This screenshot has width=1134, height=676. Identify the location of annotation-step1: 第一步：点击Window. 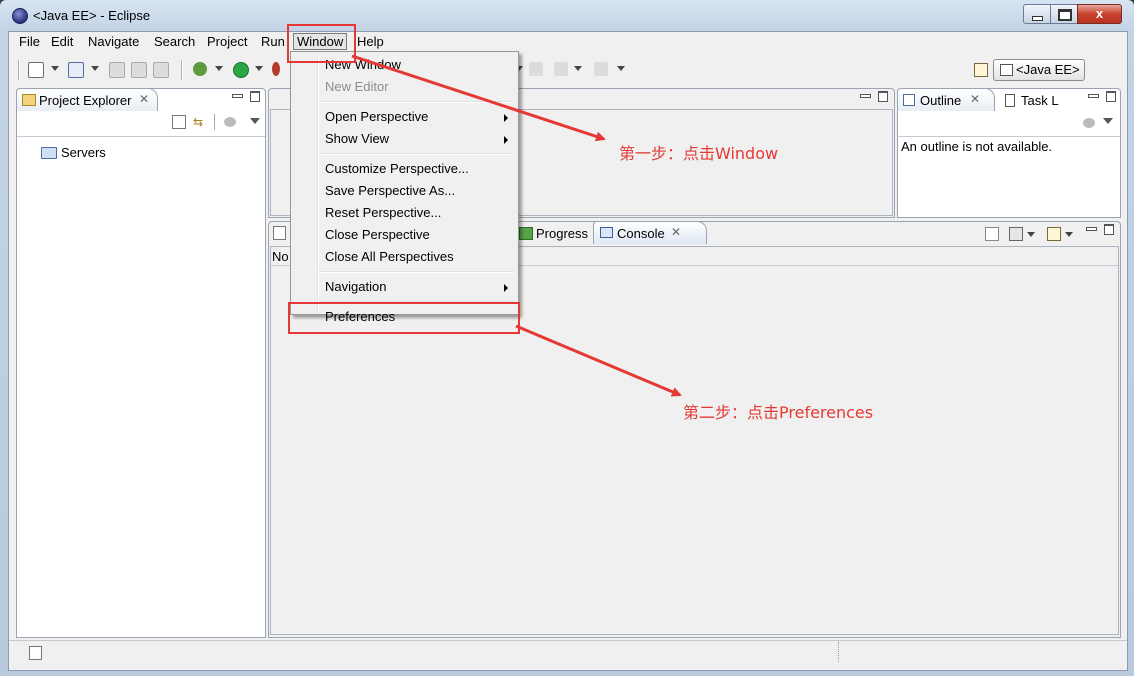
(699, 153).